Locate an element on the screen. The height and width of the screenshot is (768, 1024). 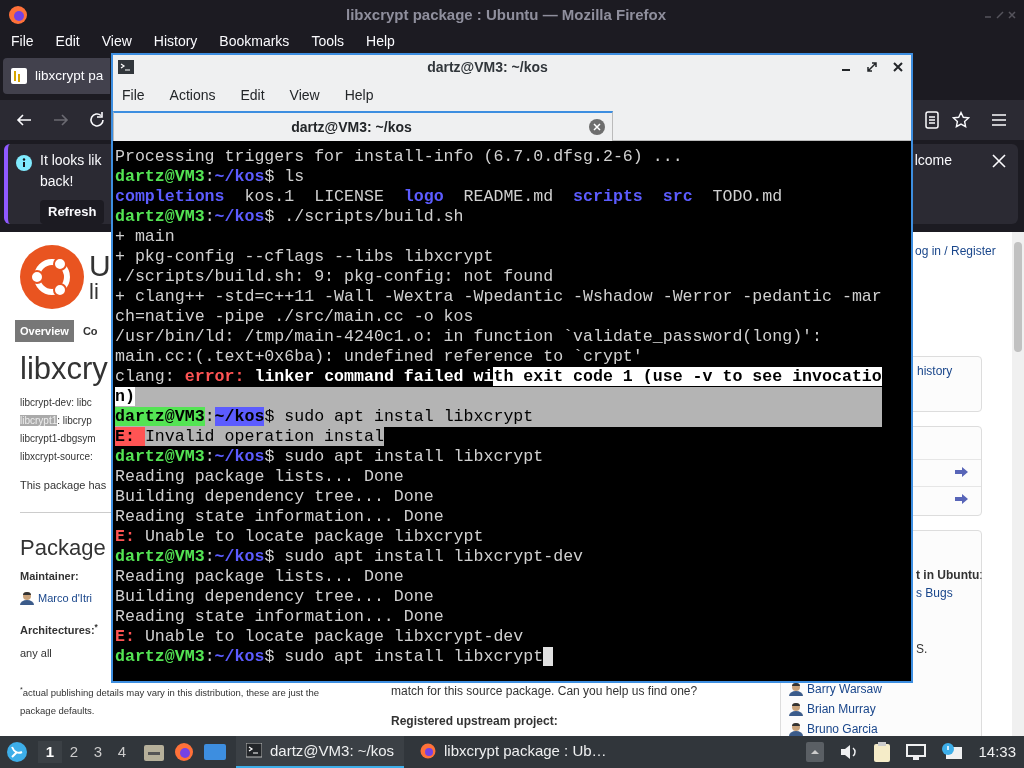
terminal-tab: dartz@VM3: ~/kos is located at coordinates (363, 126).